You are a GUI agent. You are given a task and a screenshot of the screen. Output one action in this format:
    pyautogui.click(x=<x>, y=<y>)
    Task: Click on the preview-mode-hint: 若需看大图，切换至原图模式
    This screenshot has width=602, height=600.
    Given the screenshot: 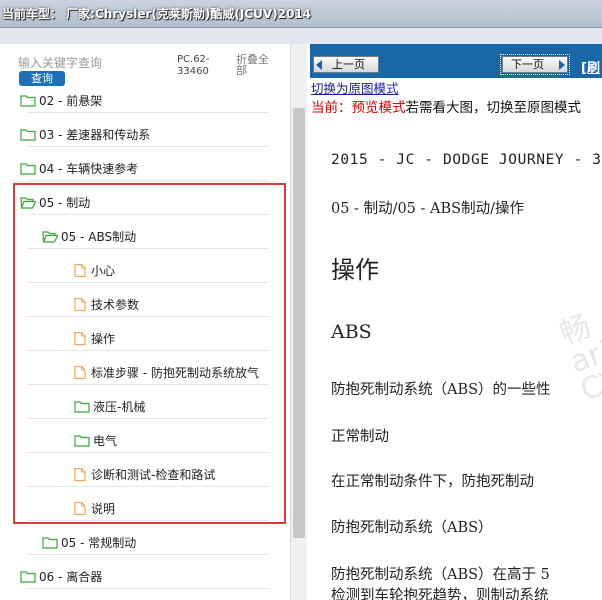 What is the action you would take?
    pyautogui.click(x=493, y=108)
    